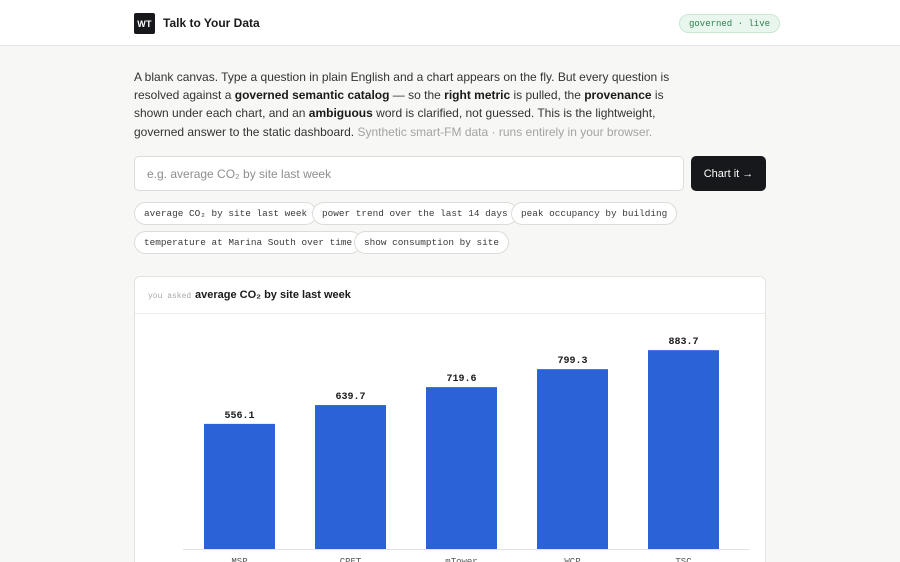 The width and height of the screenshot is (900, 562). What do you see at coordinates (239, 416) in the screenshot?
I see `data-label-msp: 556.1` at bounding box center [239, 416].